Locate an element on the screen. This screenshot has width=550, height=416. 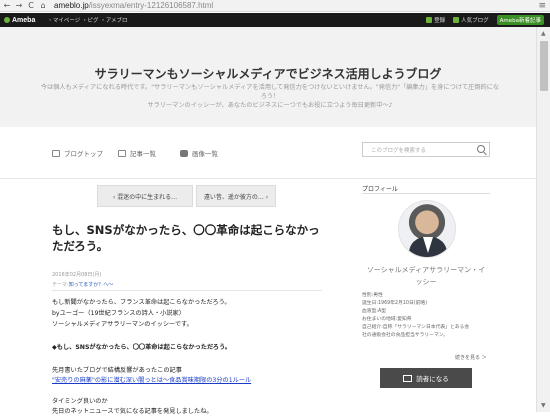
page-scrollbar: ▲ ▼ is located at coordinates (543, 219).